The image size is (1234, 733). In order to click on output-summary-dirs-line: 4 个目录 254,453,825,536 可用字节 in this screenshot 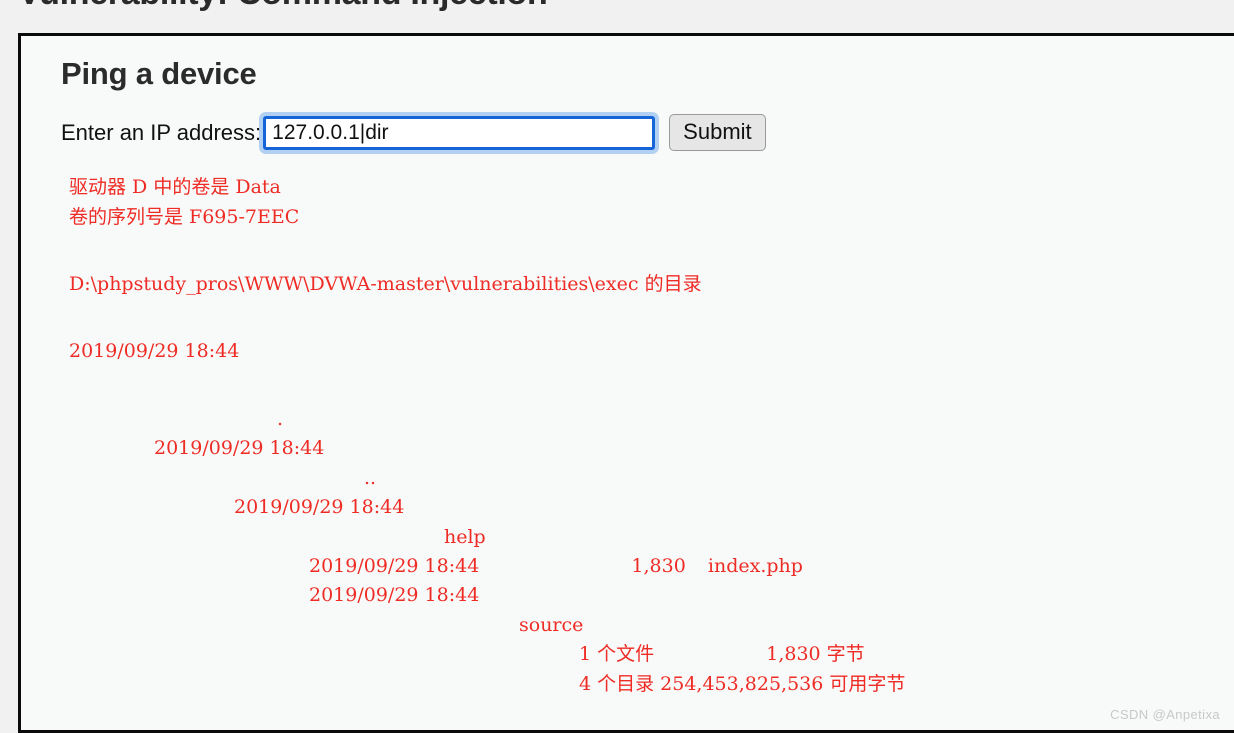, I will do `click(742, 683)`.